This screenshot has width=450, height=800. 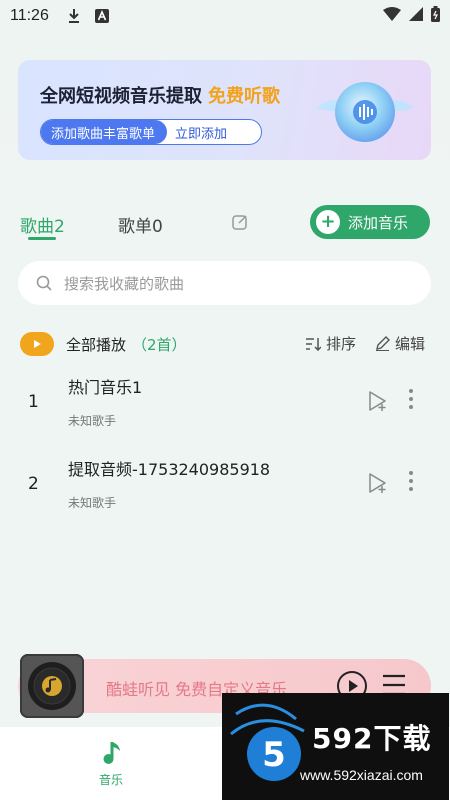 I want to click on play-icon, so click(x=37, y=344).